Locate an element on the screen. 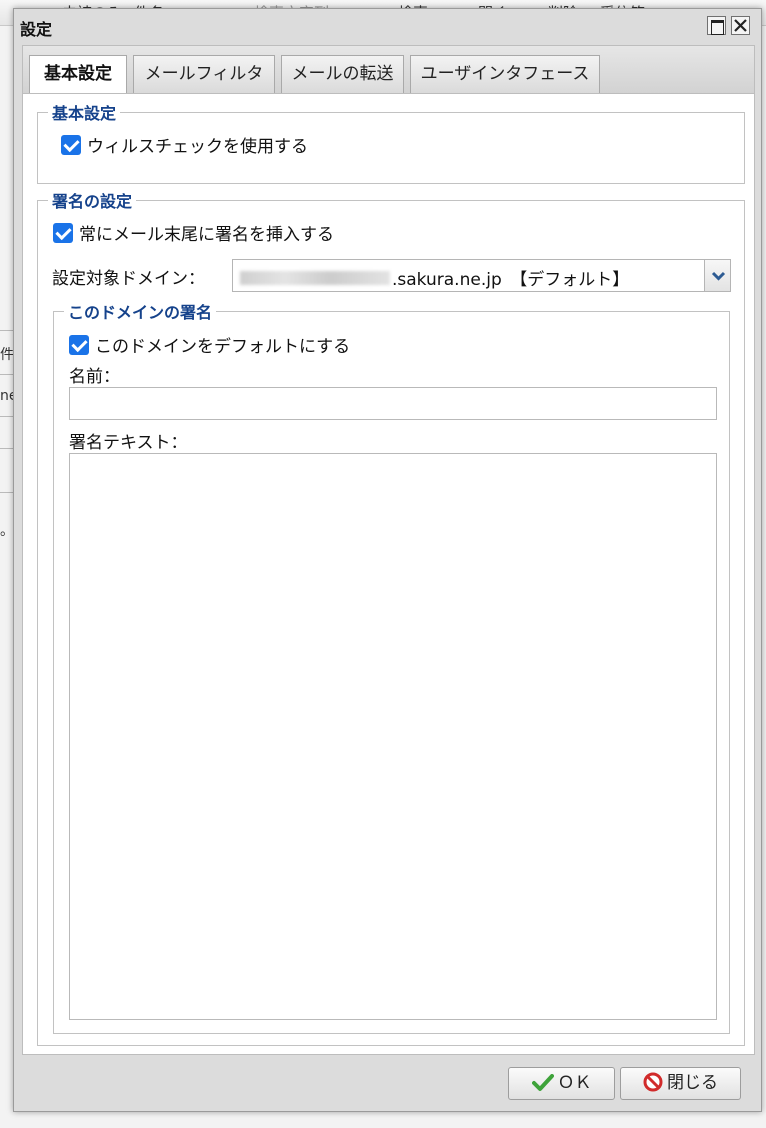  redacted-username is located at coordinates (315, 278).